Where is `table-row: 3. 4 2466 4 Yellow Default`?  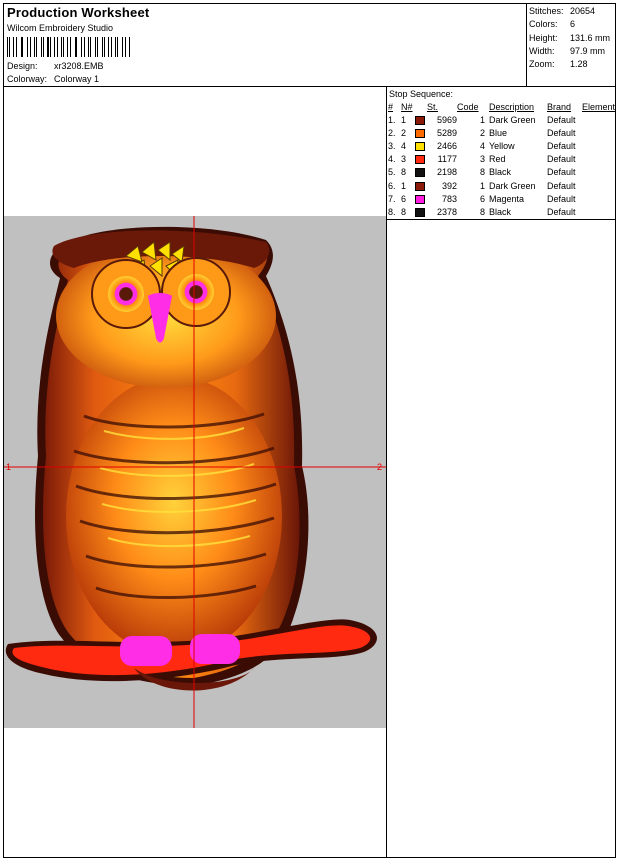
table-row: 3. 4 2466 4 Yellow Default is located at coordinates (501, 145).